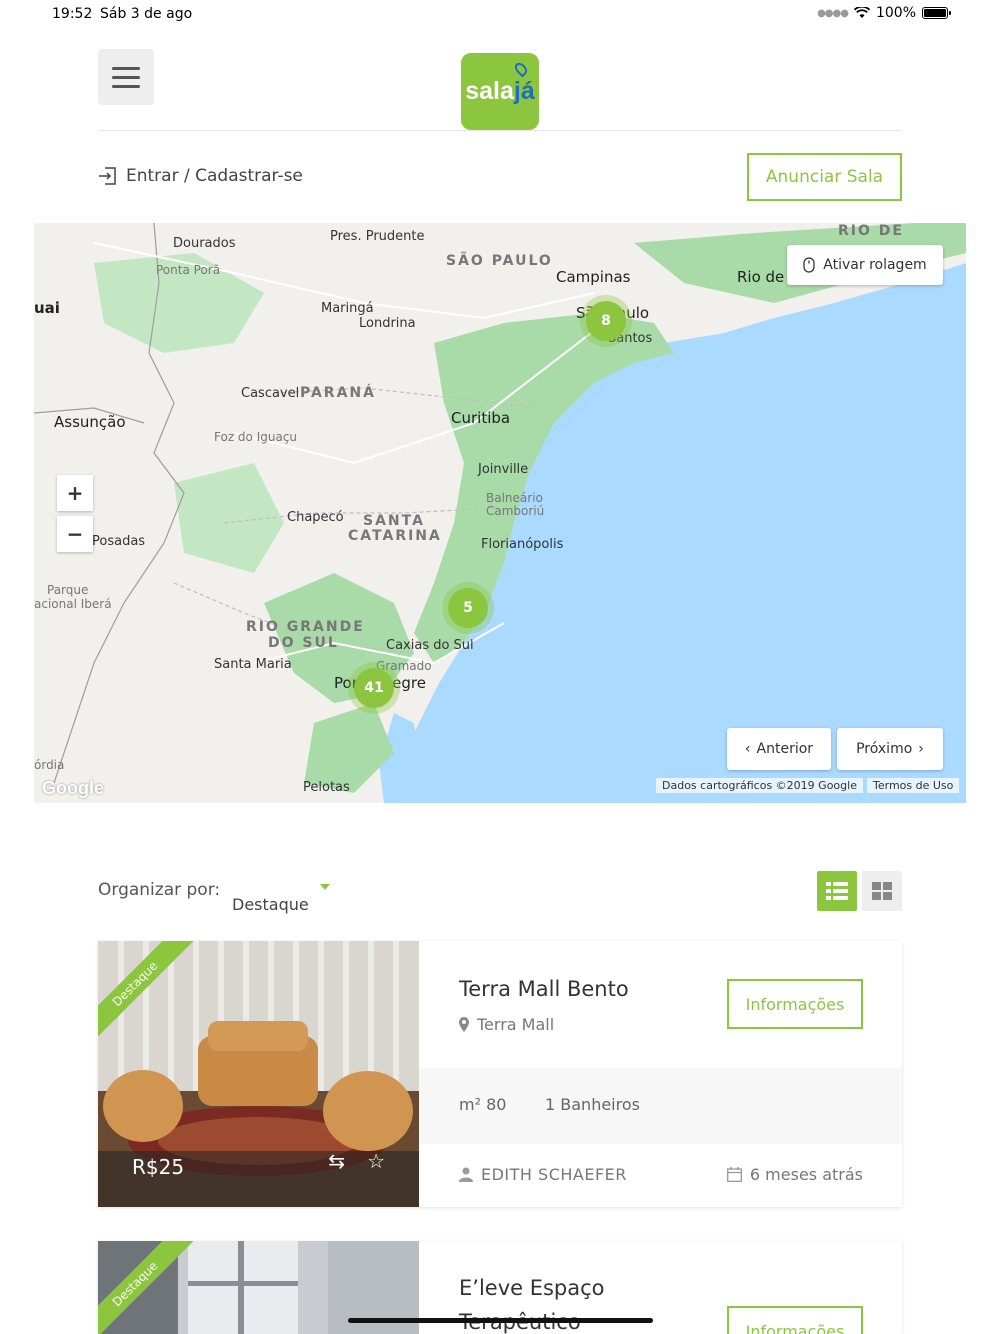 The width and height of the screenshot is (1000, 1334). I want to click on chevron-right-icon: ›, so click(921, 749).